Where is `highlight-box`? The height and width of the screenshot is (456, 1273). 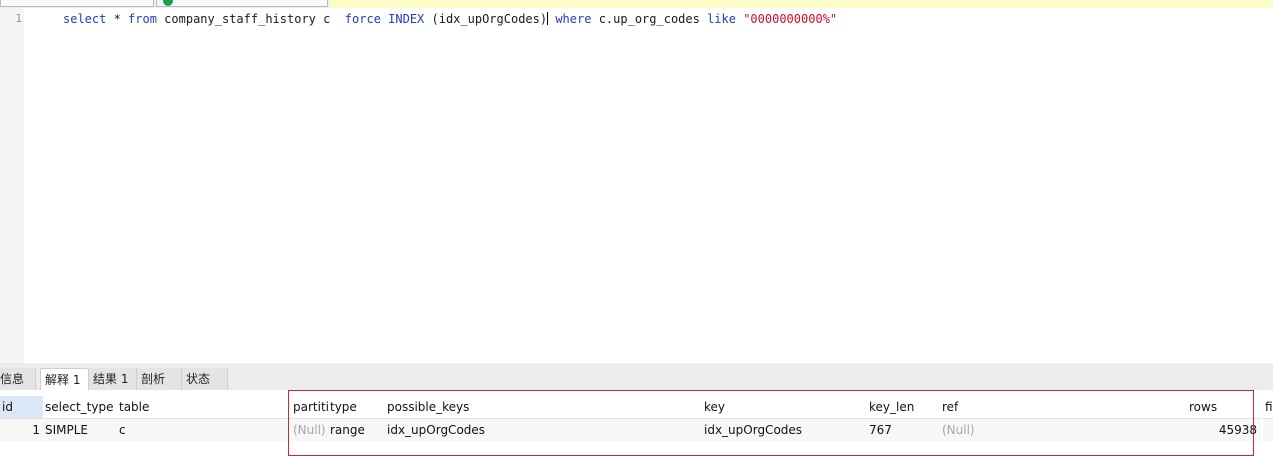
highlight-box is located at coordinates (771, 423).